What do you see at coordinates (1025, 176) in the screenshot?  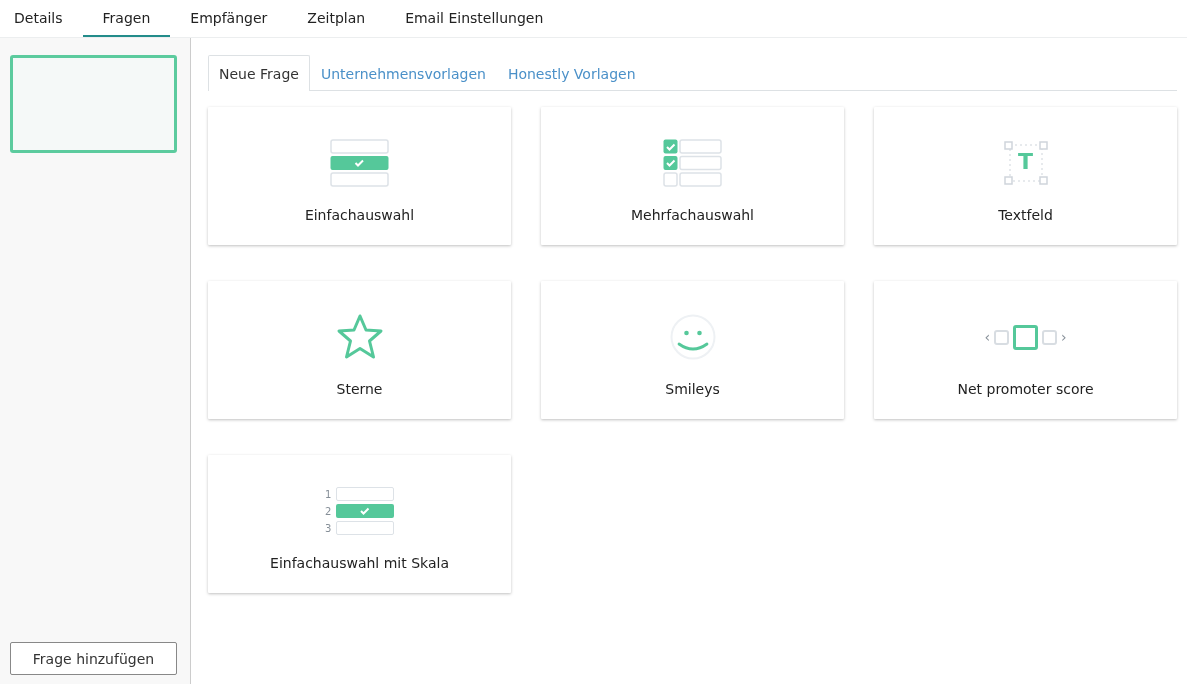 I see `question-type-card: T Textfeld` at bounding box center [1025, 176].